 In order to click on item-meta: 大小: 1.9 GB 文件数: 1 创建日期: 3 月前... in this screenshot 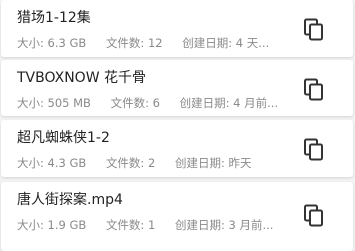, I will do `click(149, 225)`.